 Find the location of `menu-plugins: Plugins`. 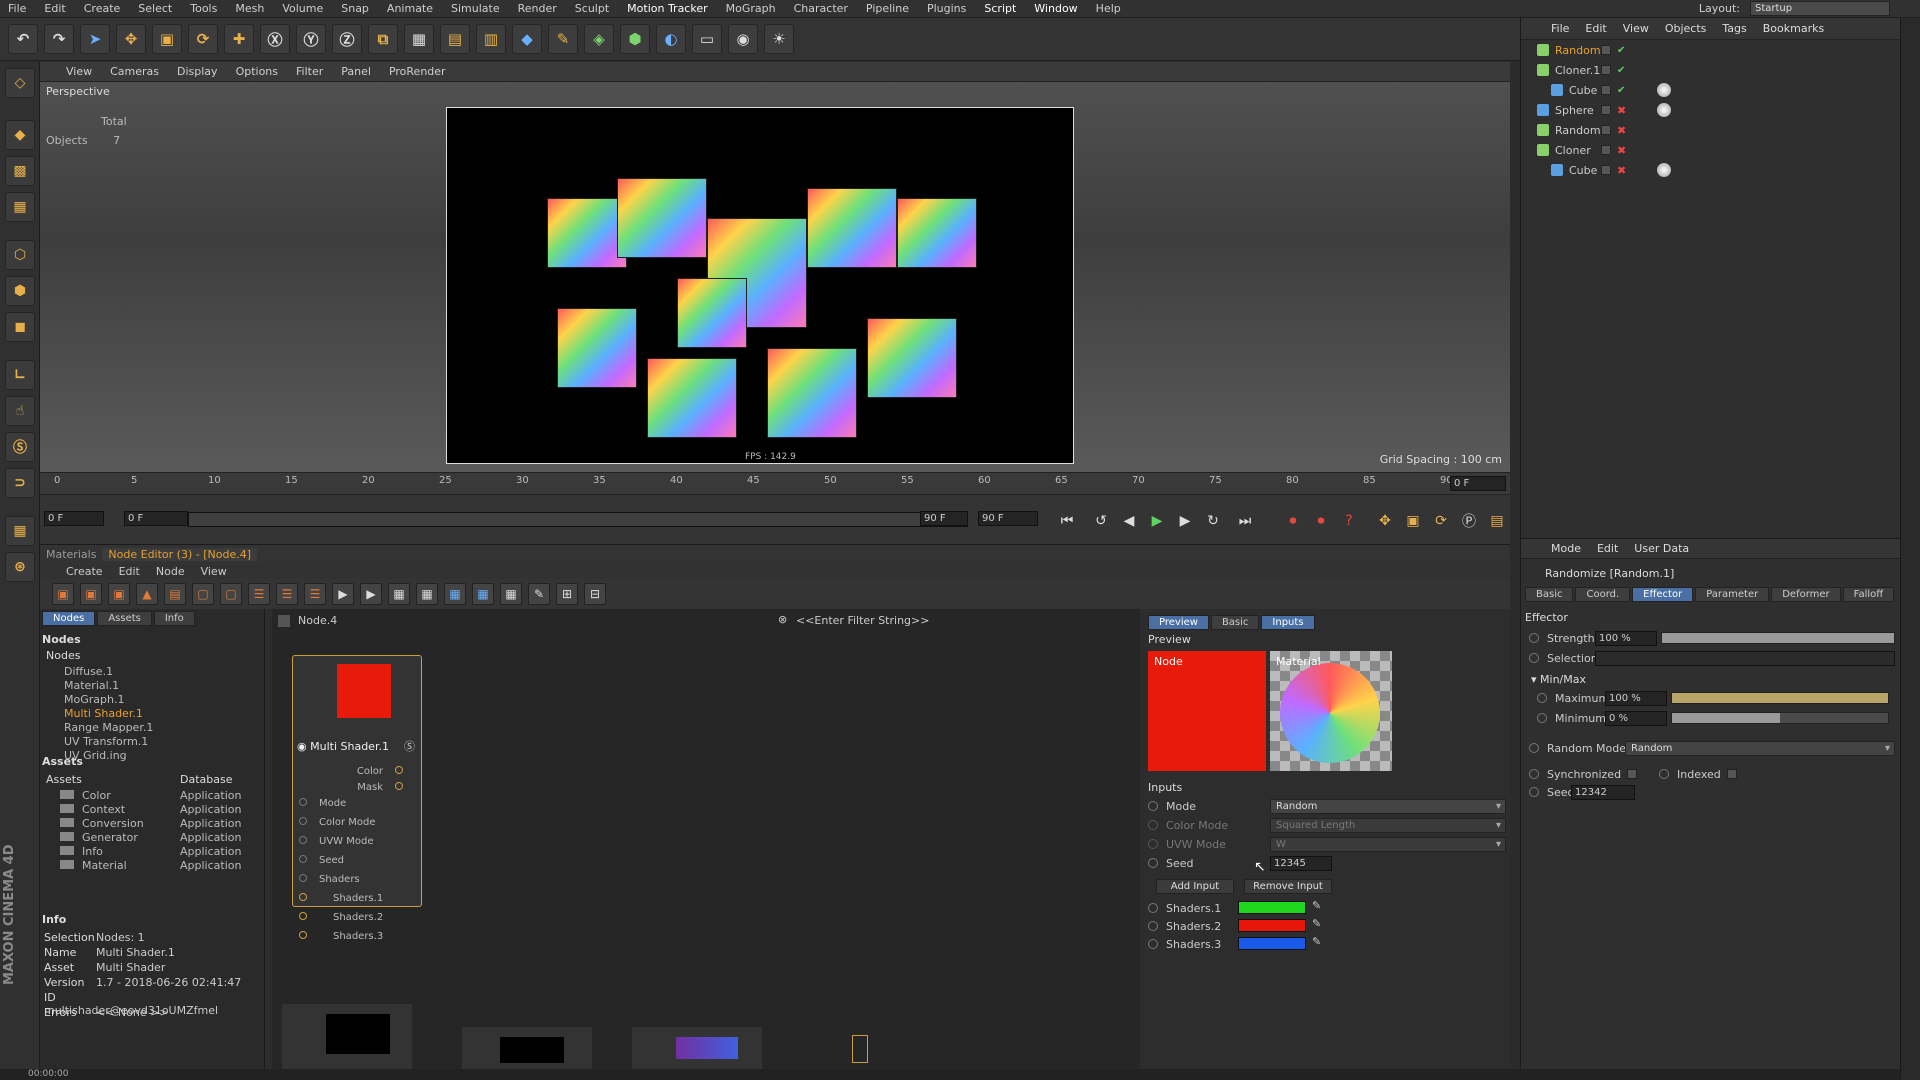

menu-plugins: Plugins is located at coordinates (946, 8).